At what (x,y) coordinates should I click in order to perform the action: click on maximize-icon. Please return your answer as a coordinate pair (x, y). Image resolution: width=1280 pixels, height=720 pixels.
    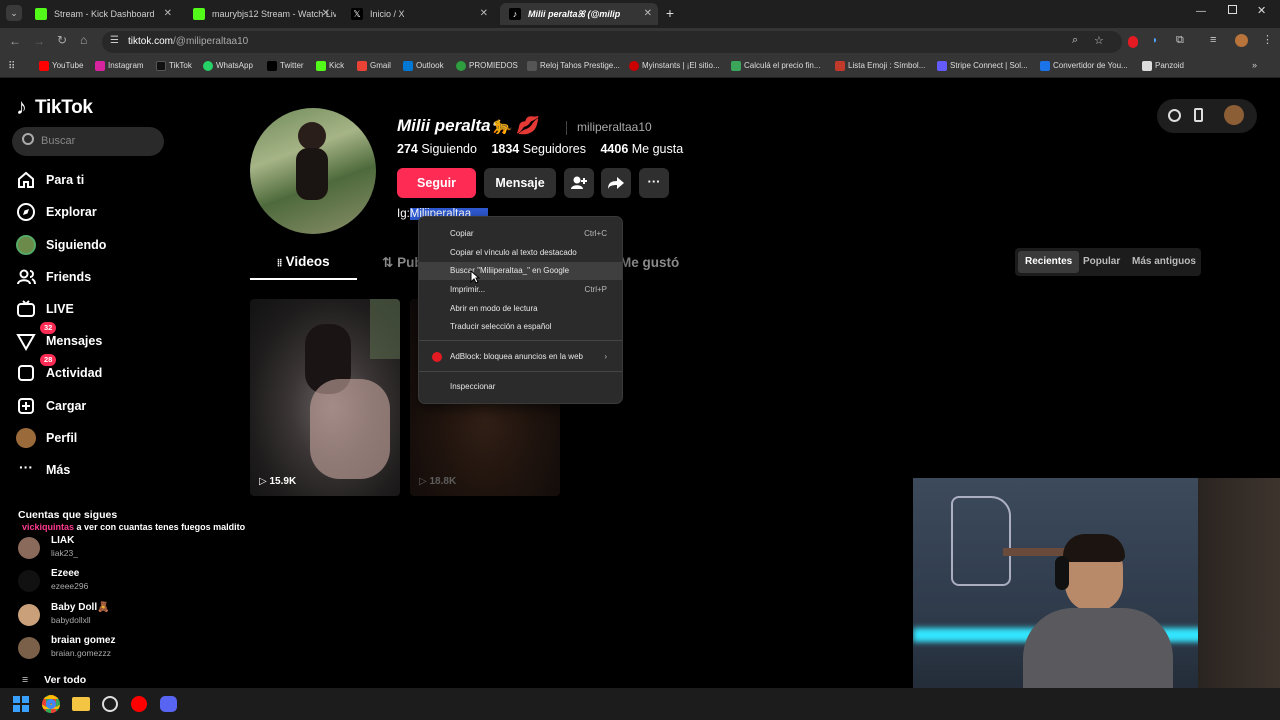
    Looking at the image, I should click on (1232, 9).